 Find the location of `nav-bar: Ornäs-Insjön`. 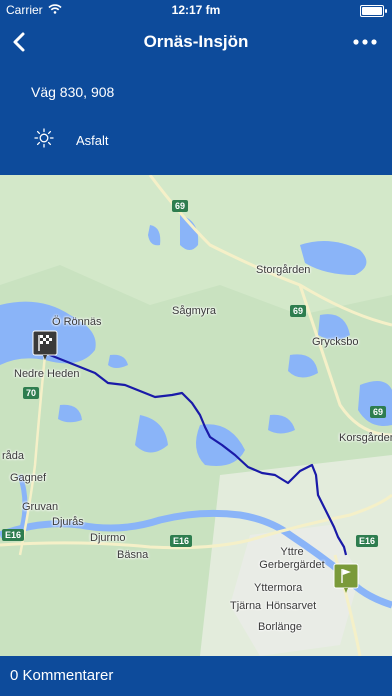

nav-bar: Ornäs-Insjön is located at coordinates (196, 42).